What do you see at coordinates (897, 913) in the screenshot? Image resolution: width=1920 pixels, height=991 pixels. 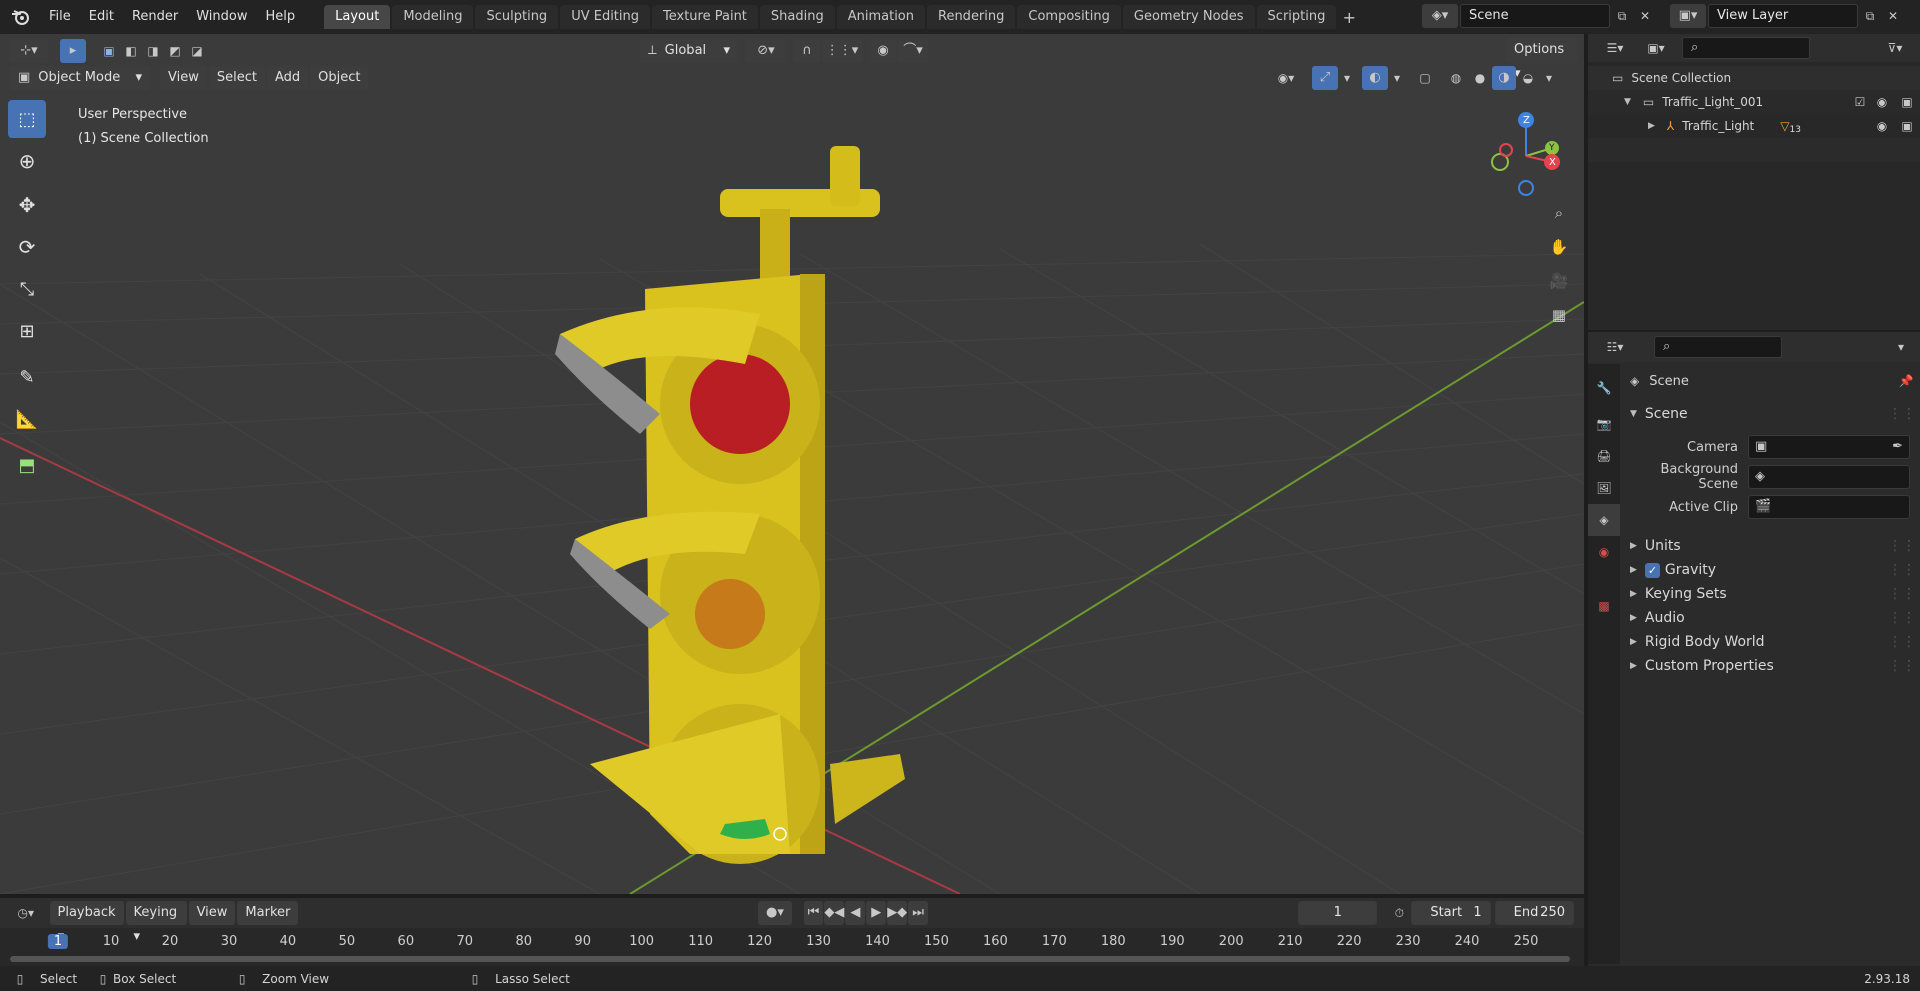 I see `jump-keyframe-forward-icon: ▶◆` at bounding box center [897, 913].